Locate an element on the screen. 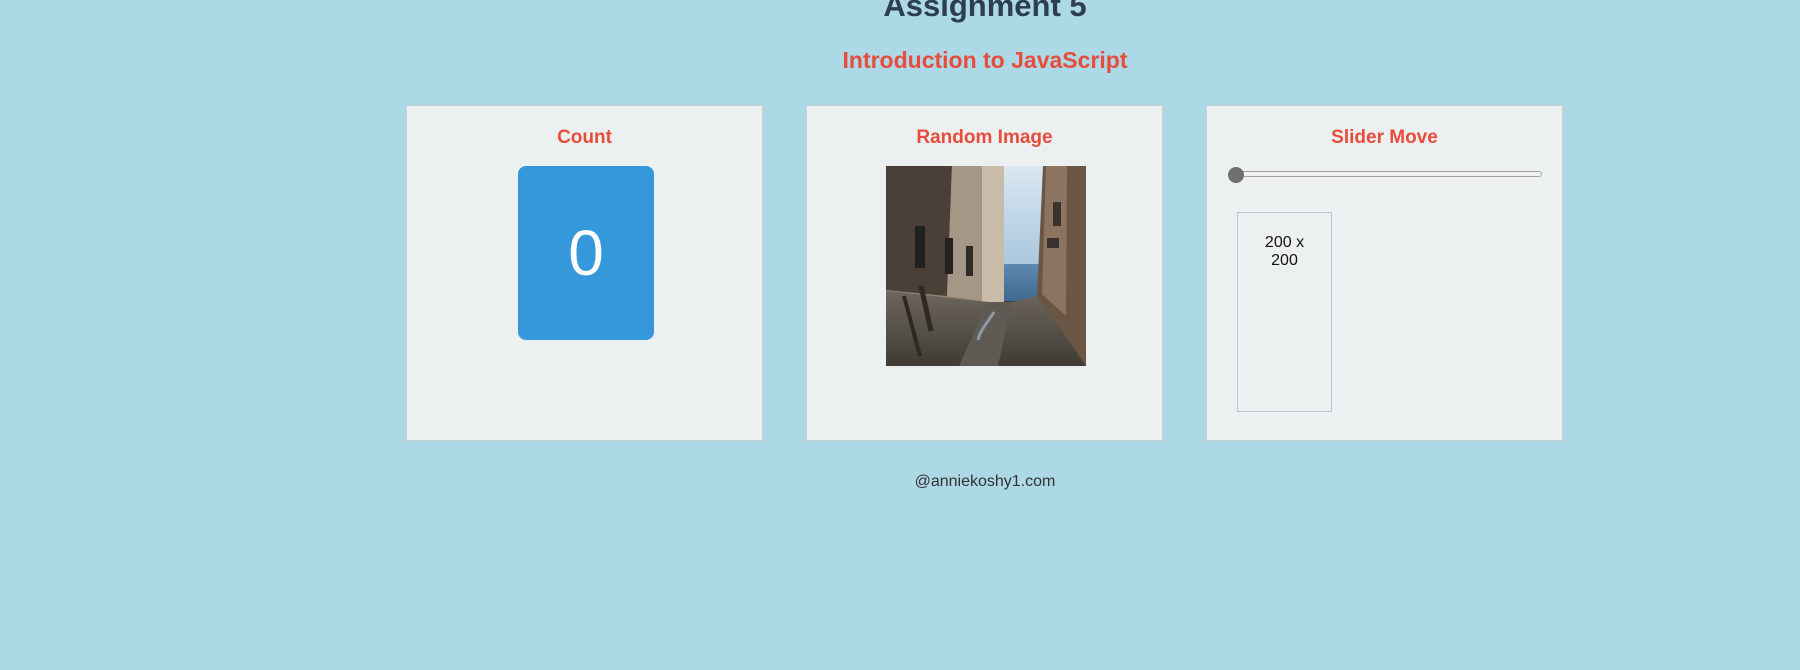  count-card-title: Count is located at coordinates (584, 137).